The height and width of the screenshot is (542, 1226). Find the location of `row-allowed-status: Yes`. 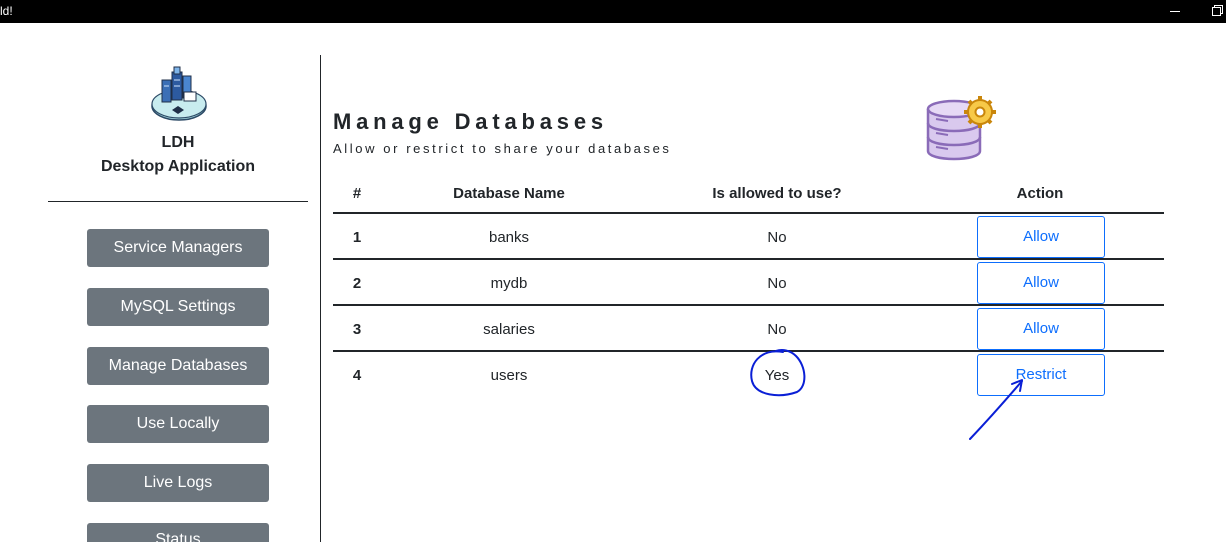

row-allowed-status: Yes is located at coordinates (777, 375).